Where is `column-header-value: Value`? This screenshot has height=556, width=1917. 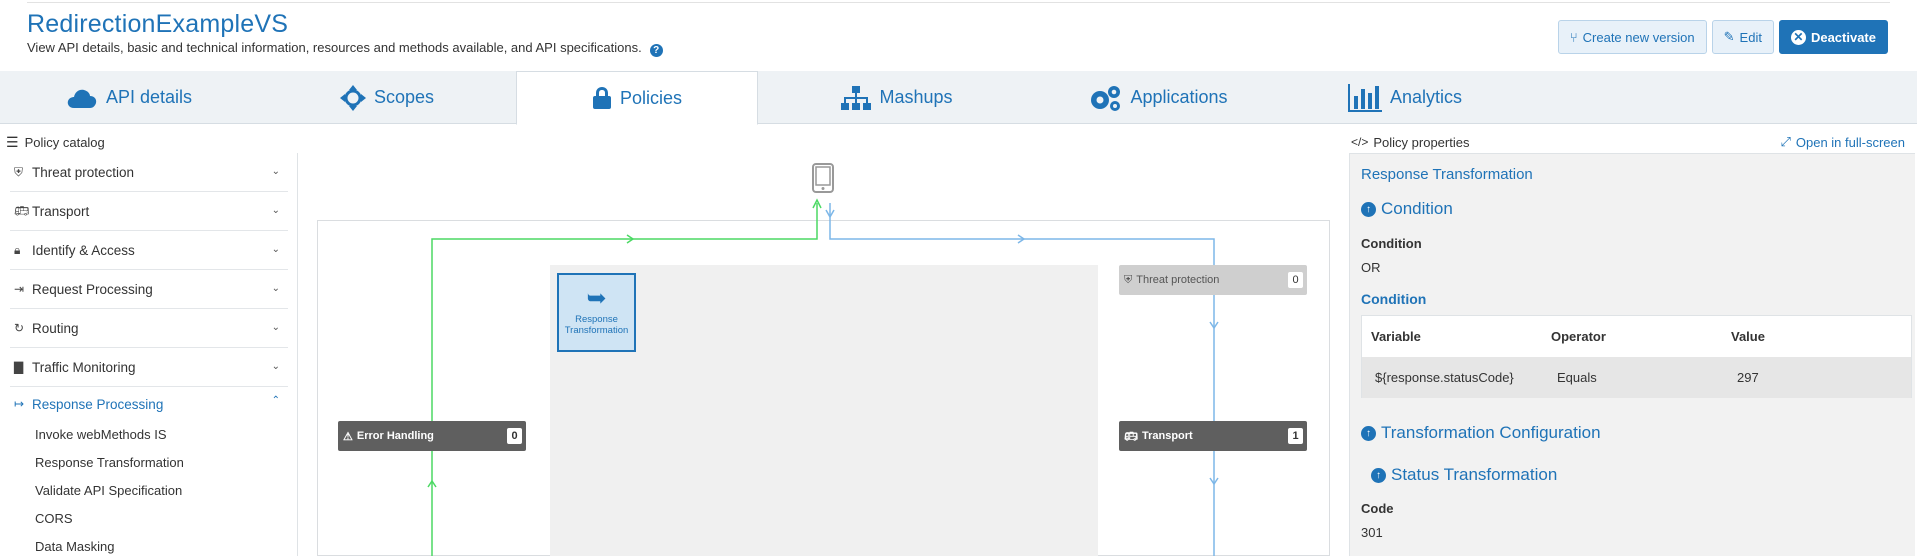
column-header-value: Value is located at coordinates (1748, 336).